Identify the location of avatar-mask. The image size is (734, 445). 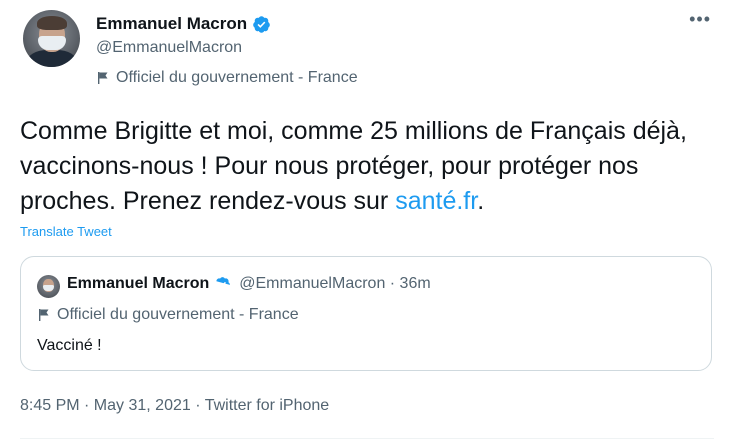
(52, 43).